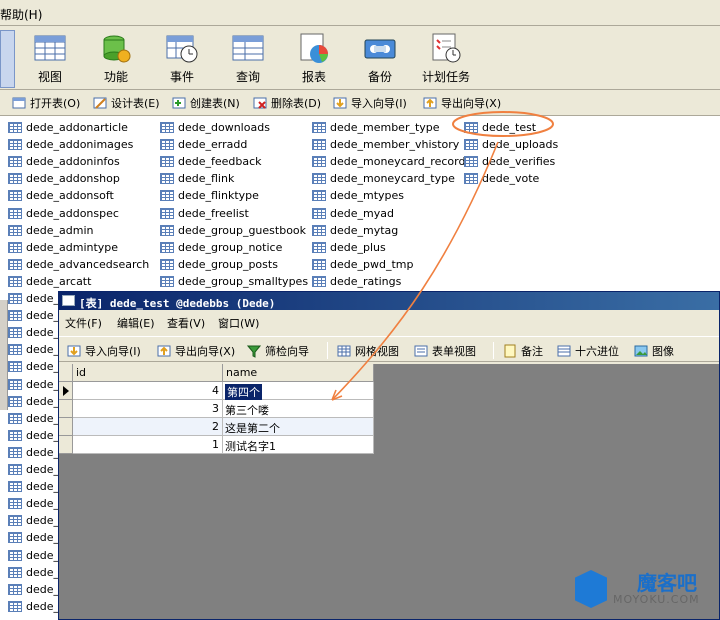 The height and width of the screenshot is (620, 720). I want to click on annotation-arrow, so click(415, 271).